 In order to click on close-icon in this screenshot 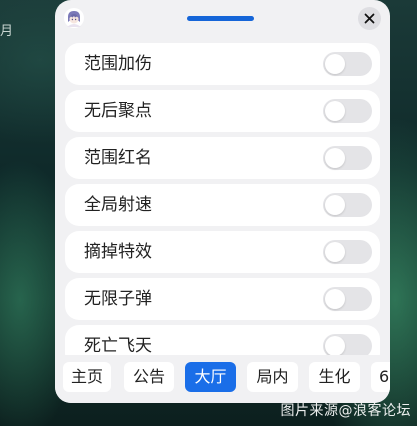, I will do `click(369, 18)`.